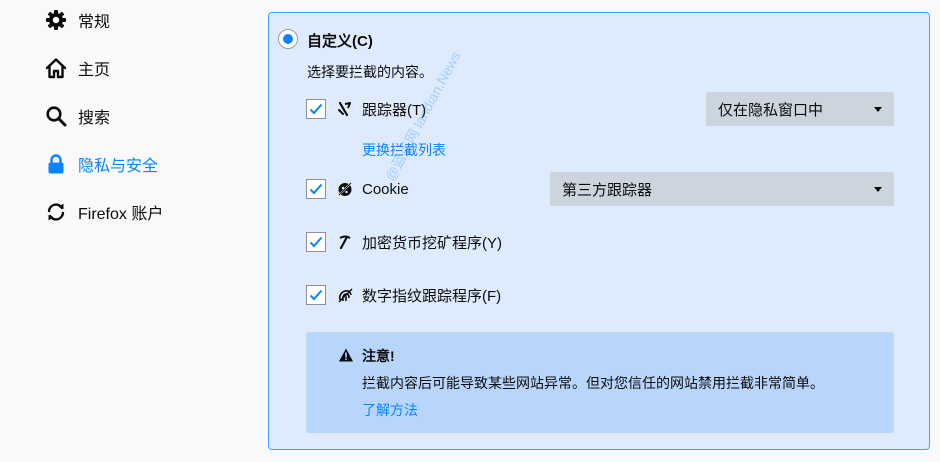 The width and height of the screenshot is (940, 462). I want to click on sidebar-item-privacy: 隐私与安全, so click(101, 164).